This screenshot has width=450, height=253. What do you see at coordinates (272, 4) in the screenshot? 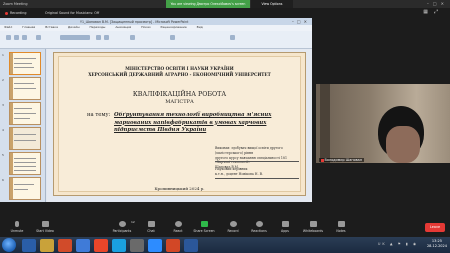
I see `view-options-button: View Options` at bounding box center [272, 4].